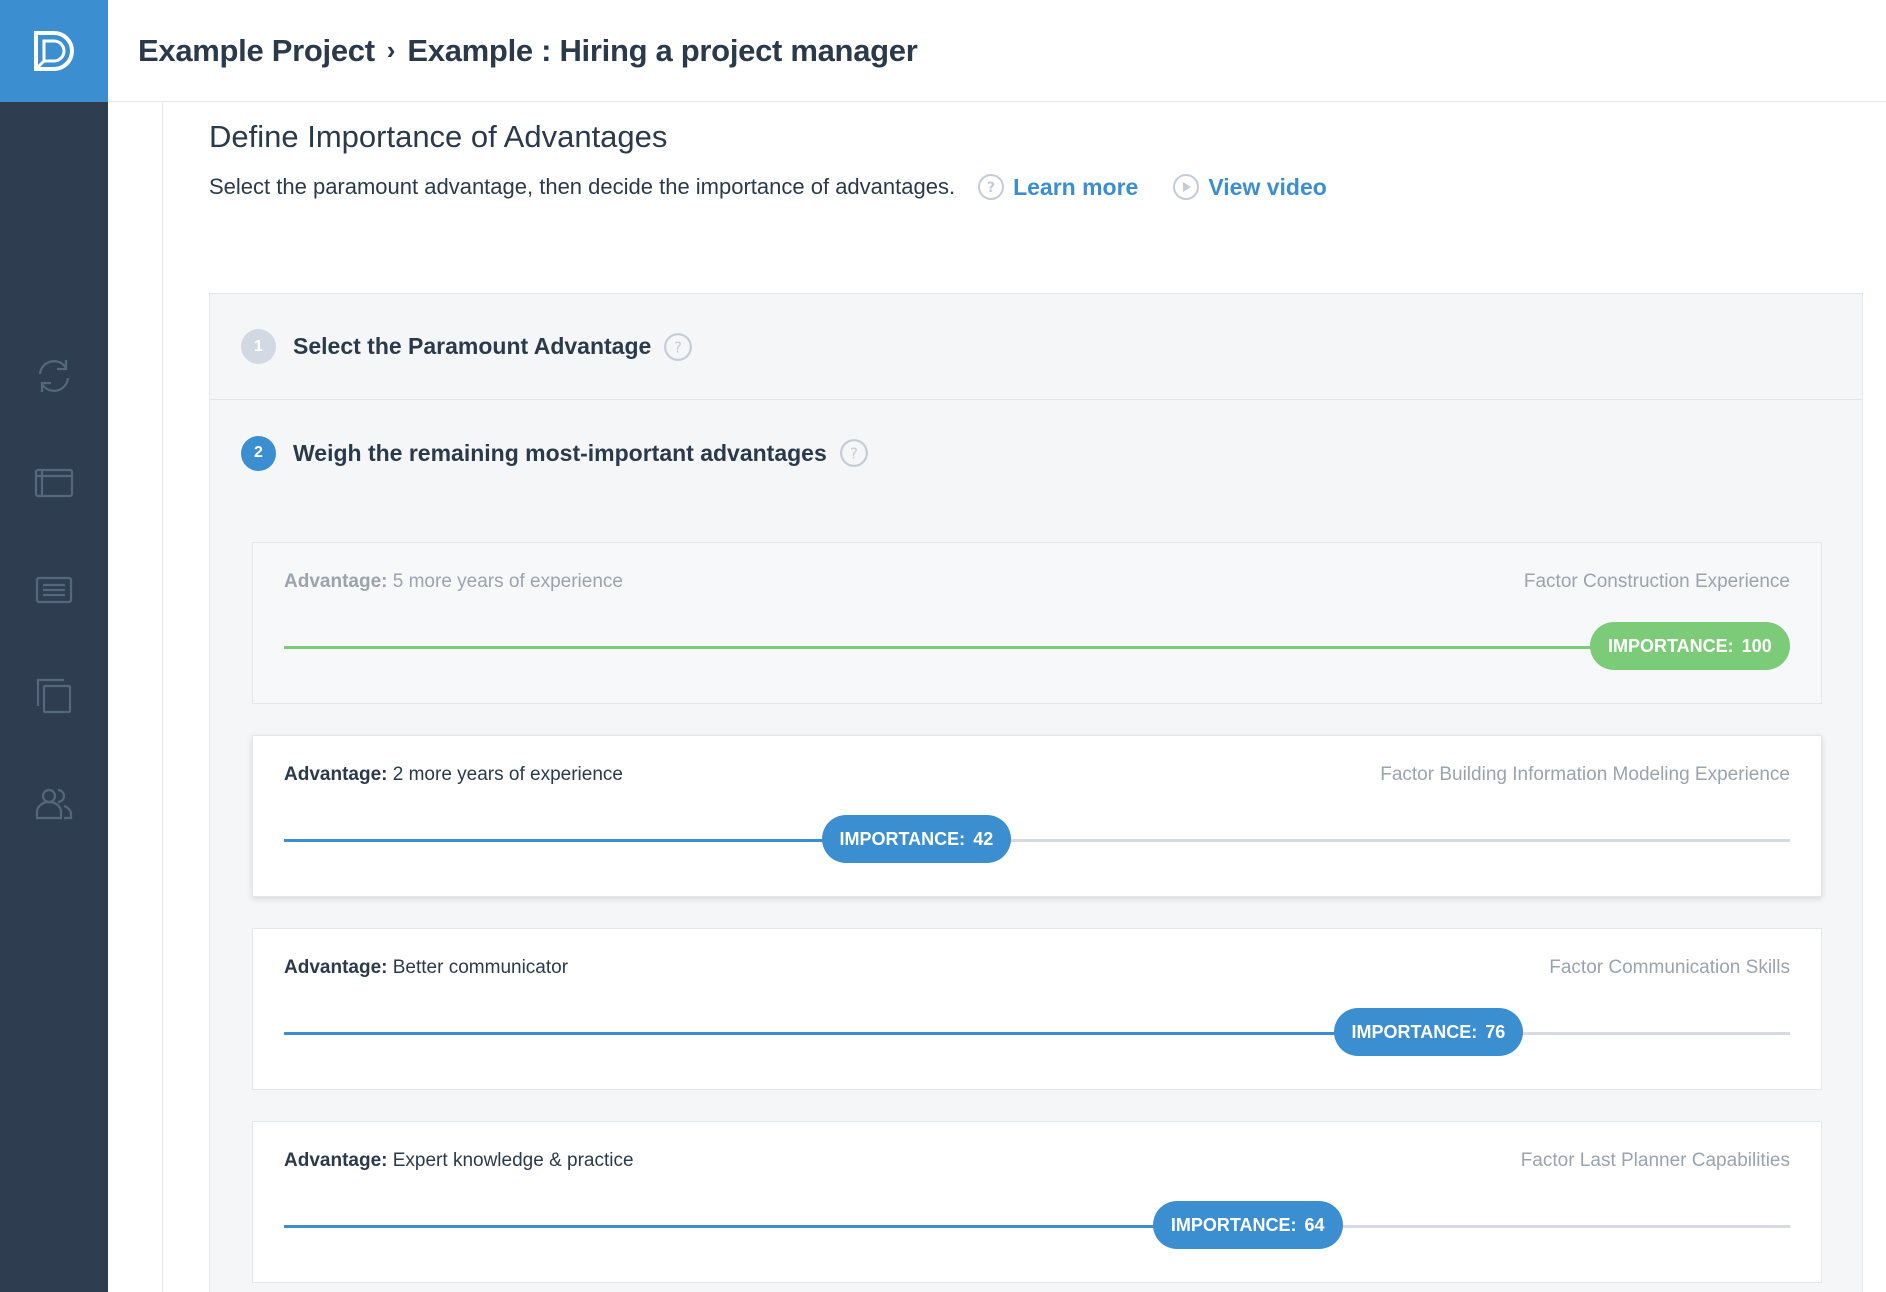 This screenshot has height=1292, width=1886. Describe the element at coordinates (54, 646) in the screenshot. I see `sidebar` at that location.